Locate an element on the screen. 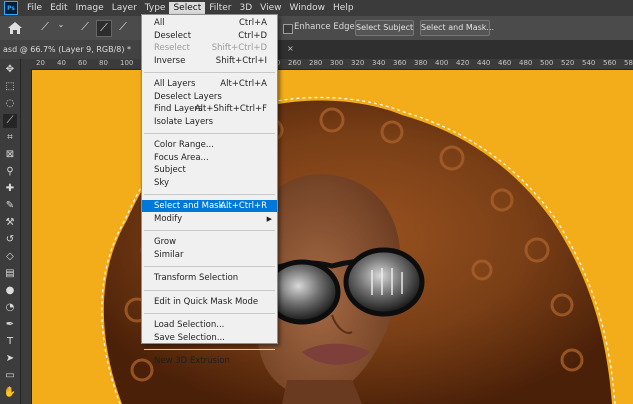 The image size is (633, 404). select-menu-item-similar: Similar is located at coordinates (209, 255).